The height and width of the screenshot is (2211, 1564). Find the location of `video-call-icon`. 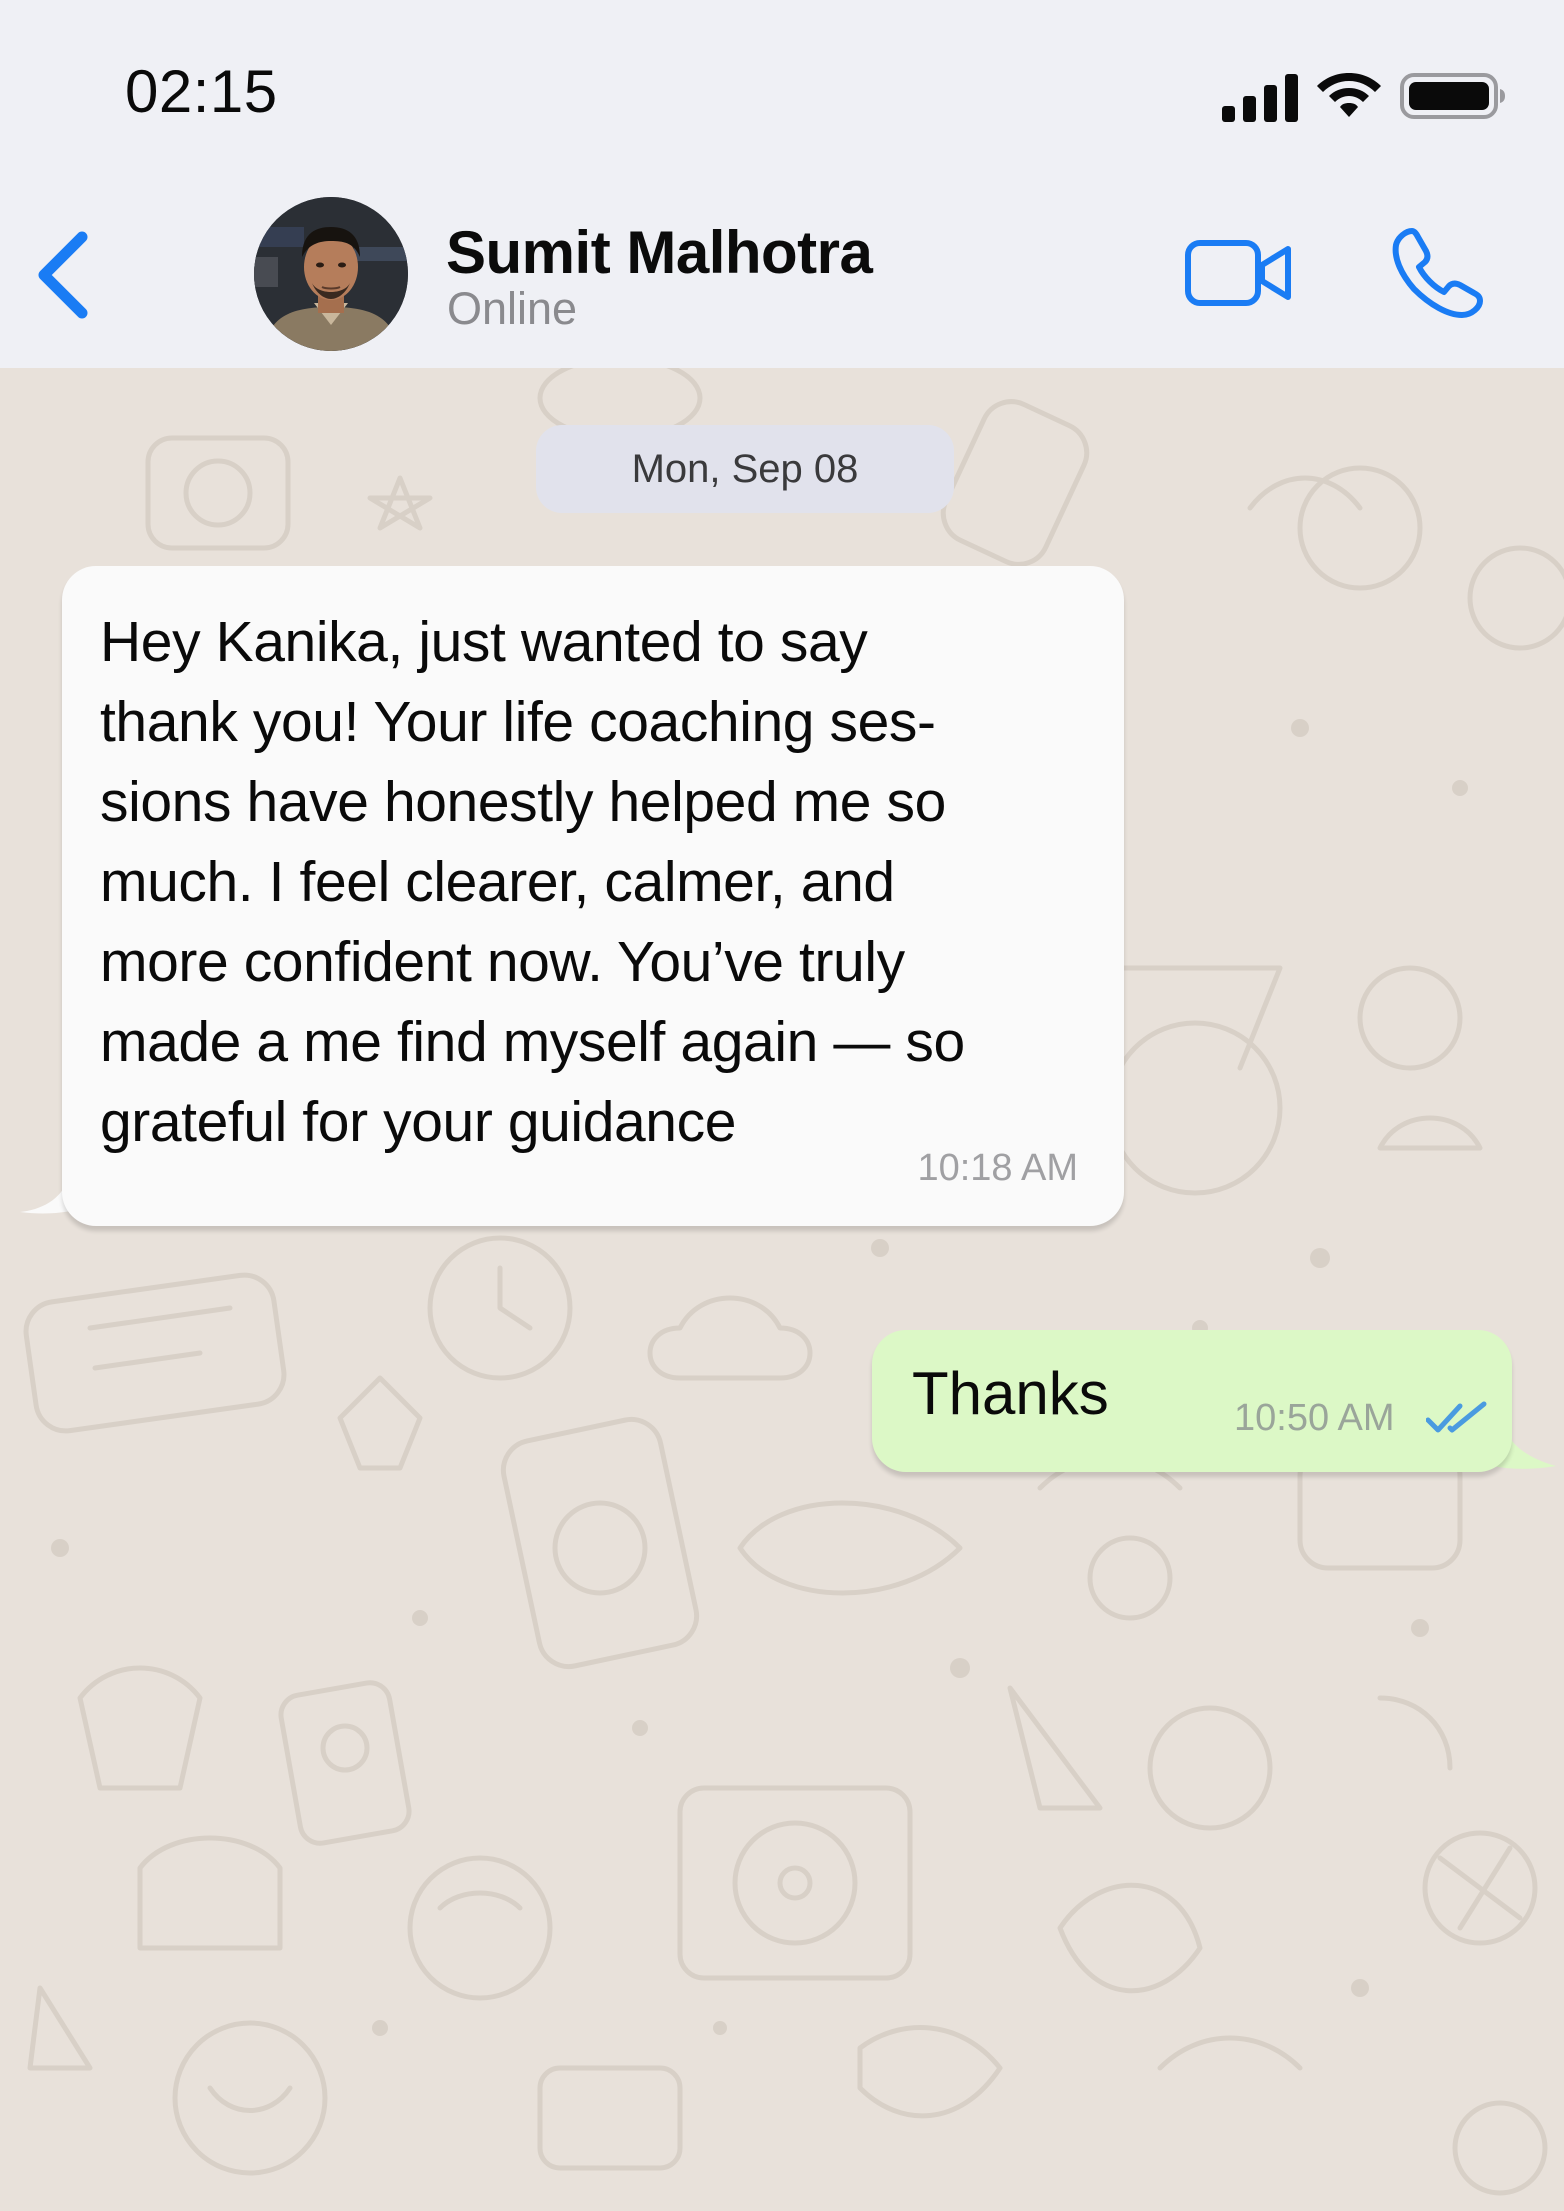

video-call-icon is located at coordinates (1238, 273).